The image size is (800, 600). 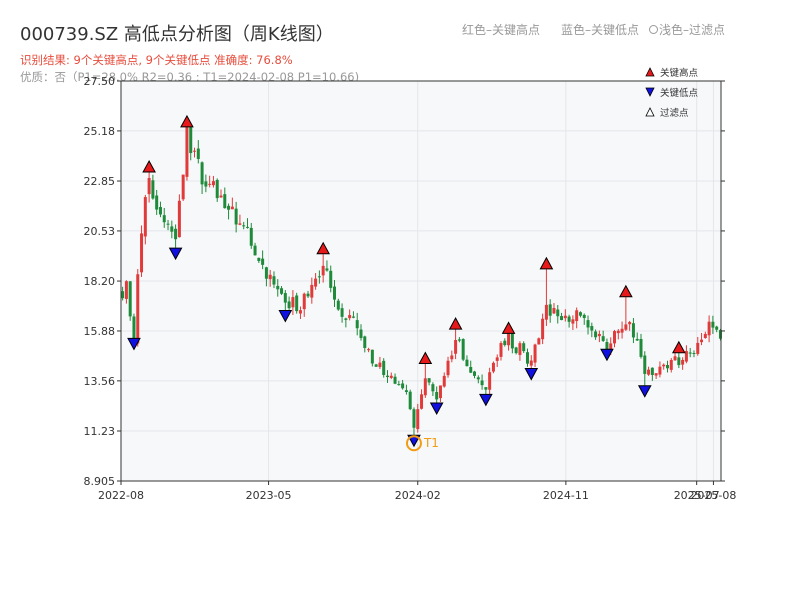 What do you see at coordinates (713, 495) in the screenshot?
I see `x-tick-label: 2025-08` at bounding box center [713, 495].